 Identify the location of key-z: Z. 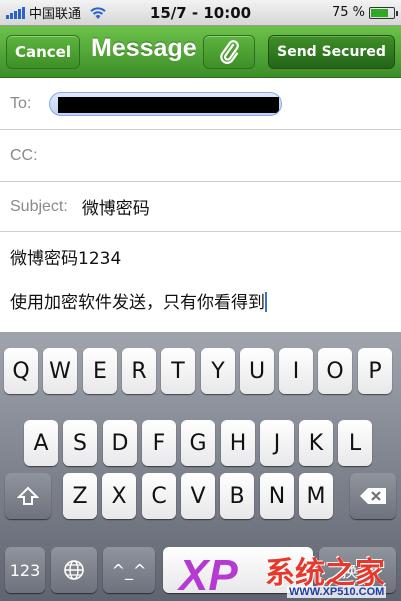
(80, 496).